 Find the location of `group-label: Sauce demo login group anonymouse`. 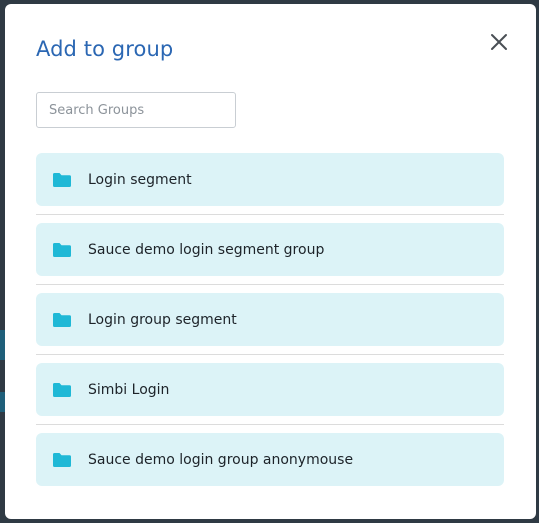

group-label: Sauce demo login group anonymouse is located at coordinates (221, 459).